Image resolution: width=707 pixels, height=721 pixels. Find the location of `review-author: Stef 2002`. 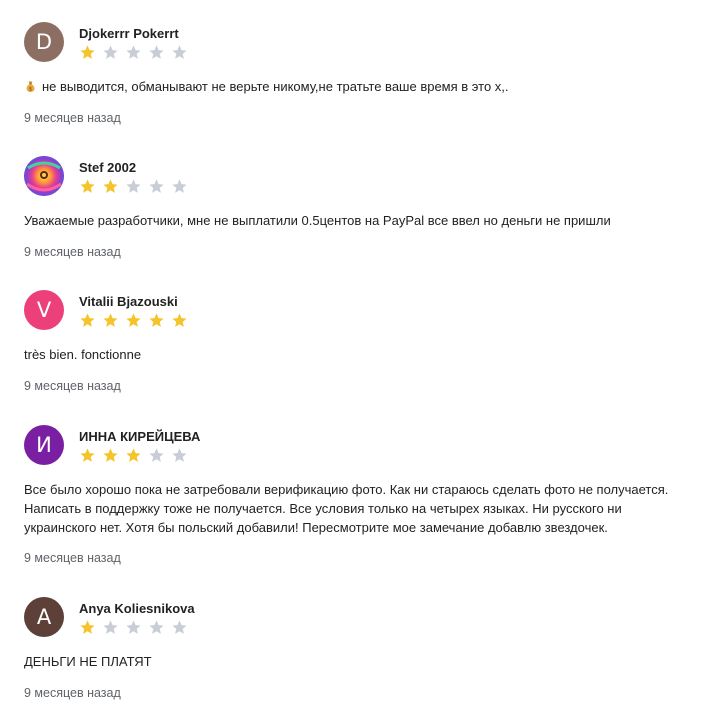

review-author: Stef 2002 is located at coordinates (108, 167).